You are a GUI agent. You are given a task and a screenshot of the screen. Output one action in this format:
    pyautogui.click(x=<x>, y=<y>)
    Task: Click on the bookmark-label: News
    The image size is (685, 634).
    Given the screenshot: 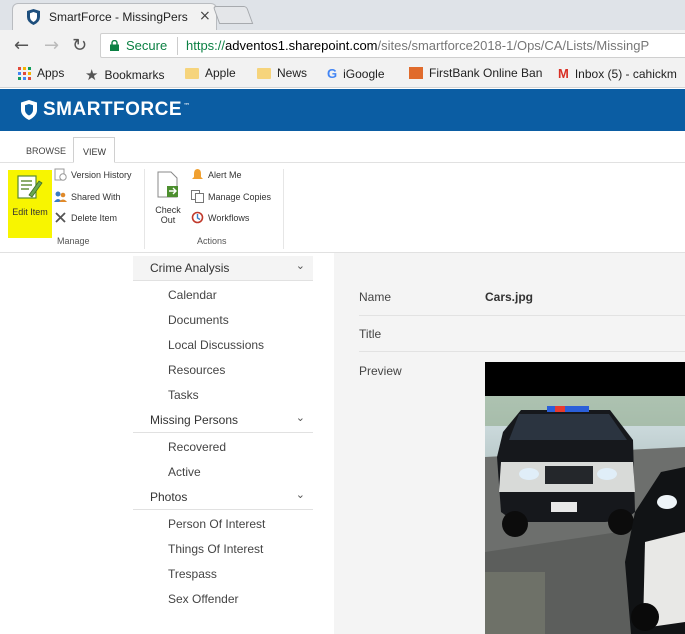 What is the action you would take?
    pyautogui.click(x=292, y=73)
    